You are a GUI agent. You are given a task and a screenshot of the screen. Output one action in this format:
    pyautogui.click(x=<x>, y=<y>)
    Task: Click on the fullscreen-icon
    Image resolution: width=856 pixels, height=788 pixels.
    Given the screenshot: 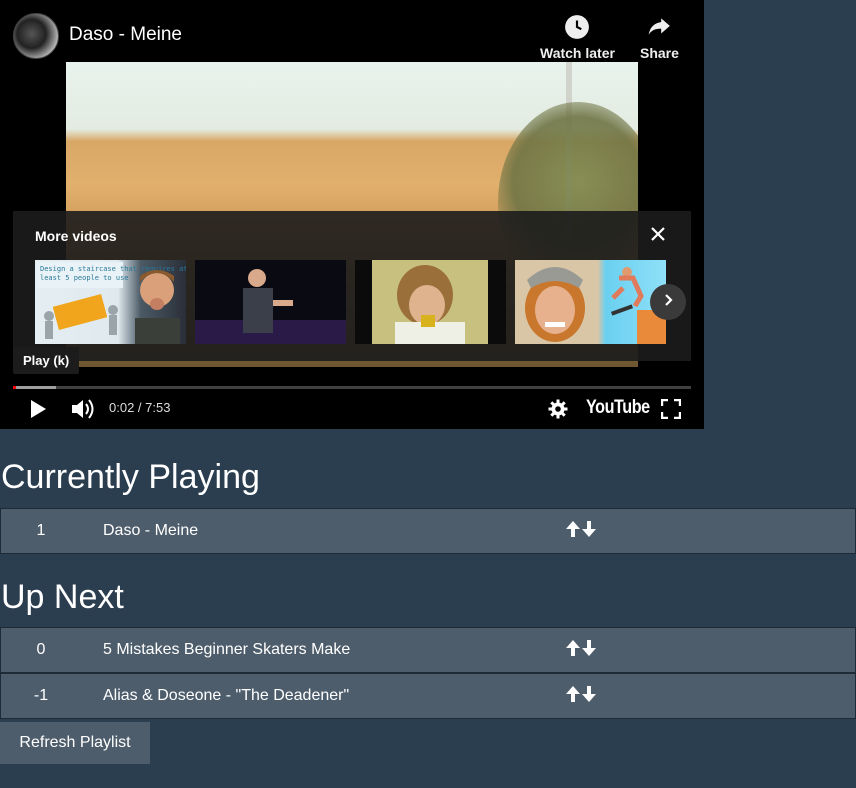 What is the action you would take?
    pyautogui.click(x=671, y=410)
    